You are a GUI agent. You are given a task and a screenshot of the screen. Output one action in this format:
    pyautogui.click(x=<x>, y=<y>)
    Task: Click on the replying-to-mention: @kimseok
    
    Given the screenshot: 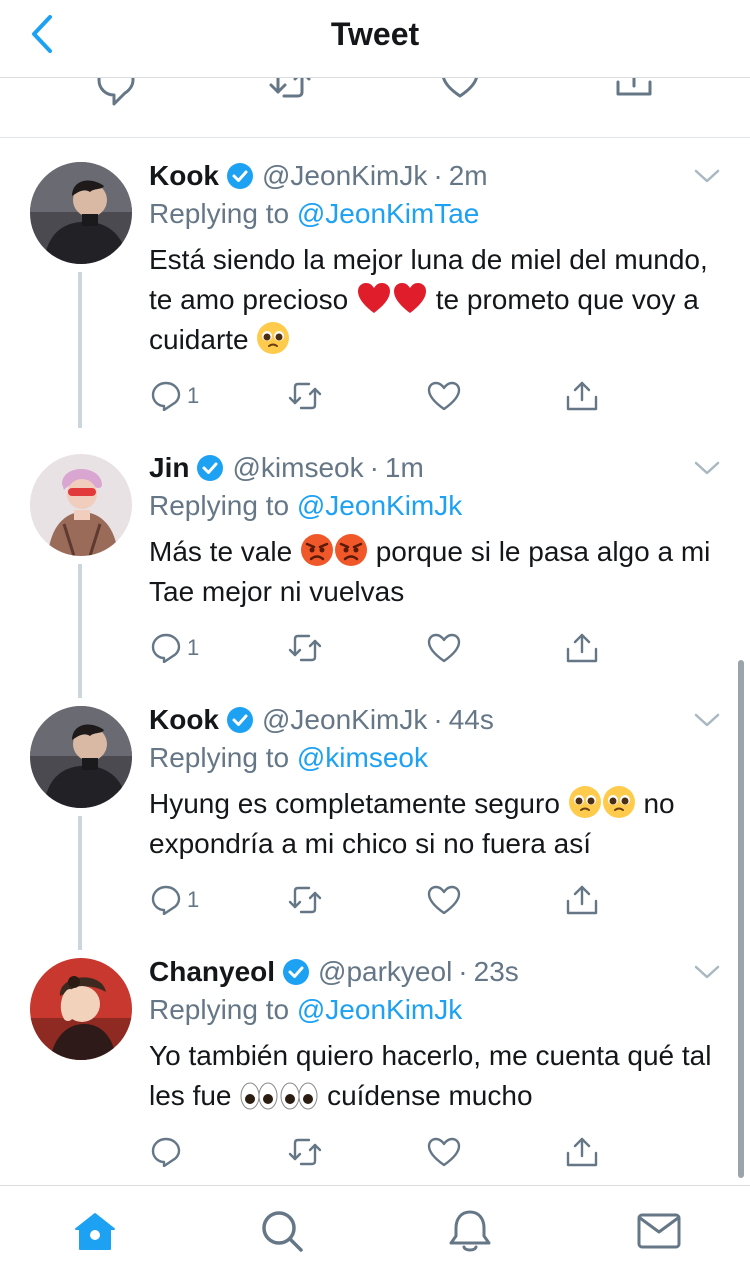 What is the action you would take?
    pyautogui.click(x=362, y=757)
    